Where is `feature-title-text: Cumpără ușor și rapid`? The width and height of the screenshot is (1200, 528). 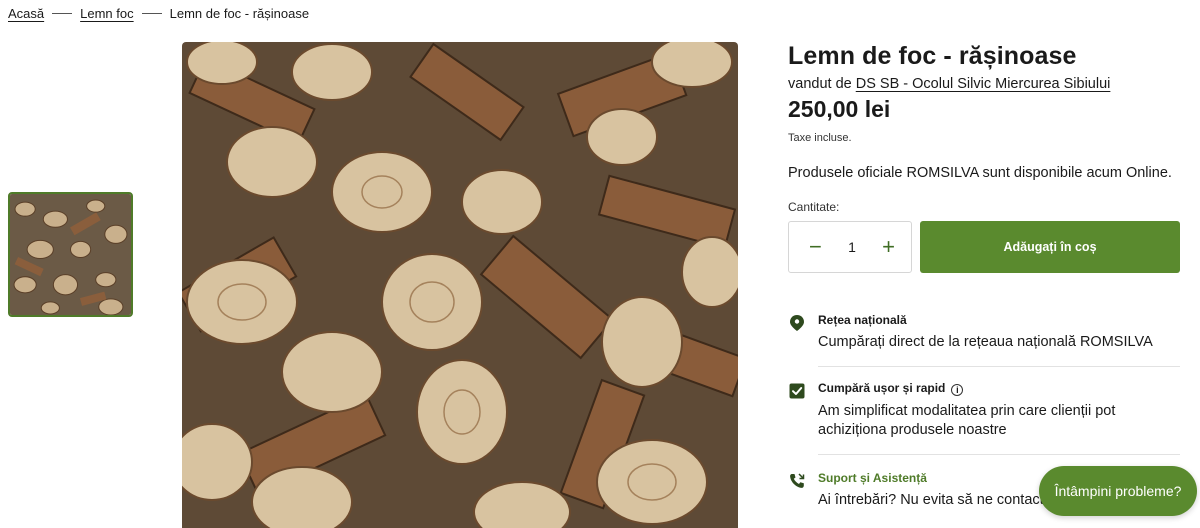 feature-title-text: Cumpără ușor și rapid is located at coordinates (882, 388).